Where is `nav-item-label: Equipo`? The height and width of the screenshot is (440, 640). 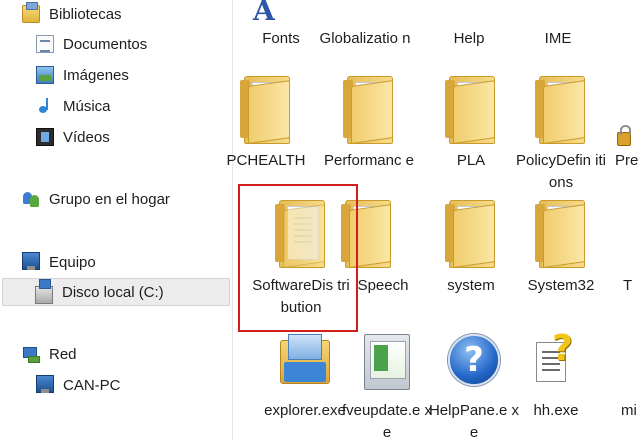
nav-item-label: Equipo is located at coordinates (72, 262).